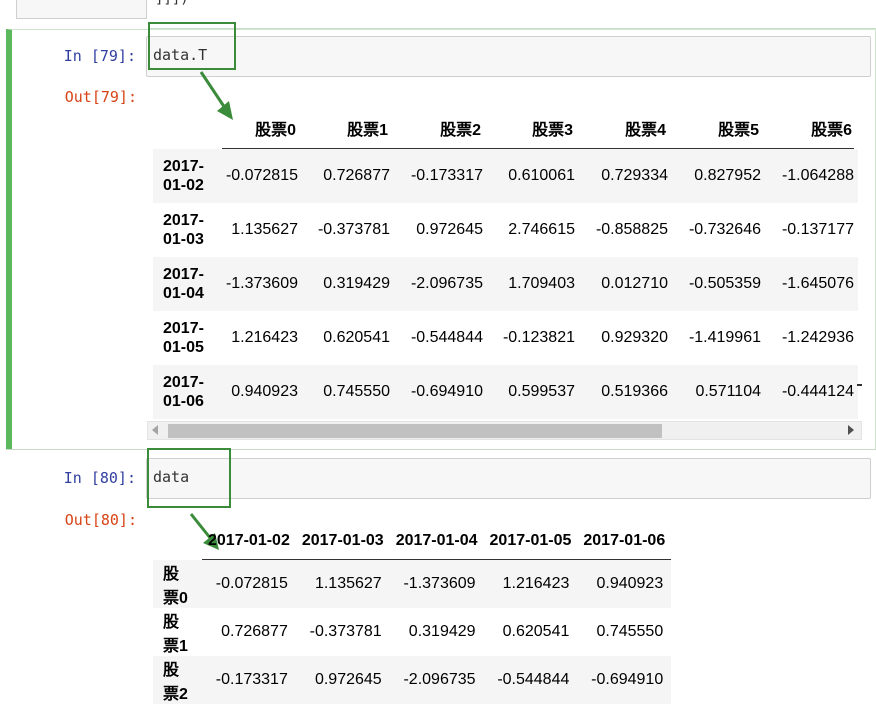 The height and width of the screenshot is (704, 876). I want to click on table-cell: -0.137177, so click(817, 229).